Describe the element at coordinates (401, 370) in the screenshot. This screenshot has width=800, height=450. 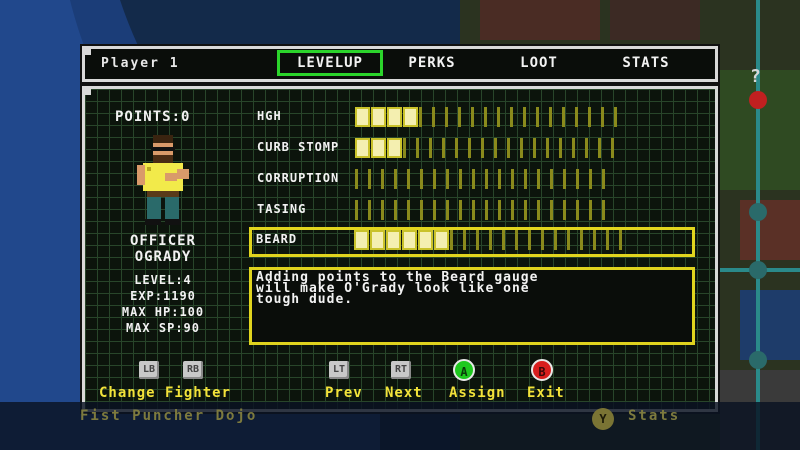
I see `rt-button-icon: RT` at that location.